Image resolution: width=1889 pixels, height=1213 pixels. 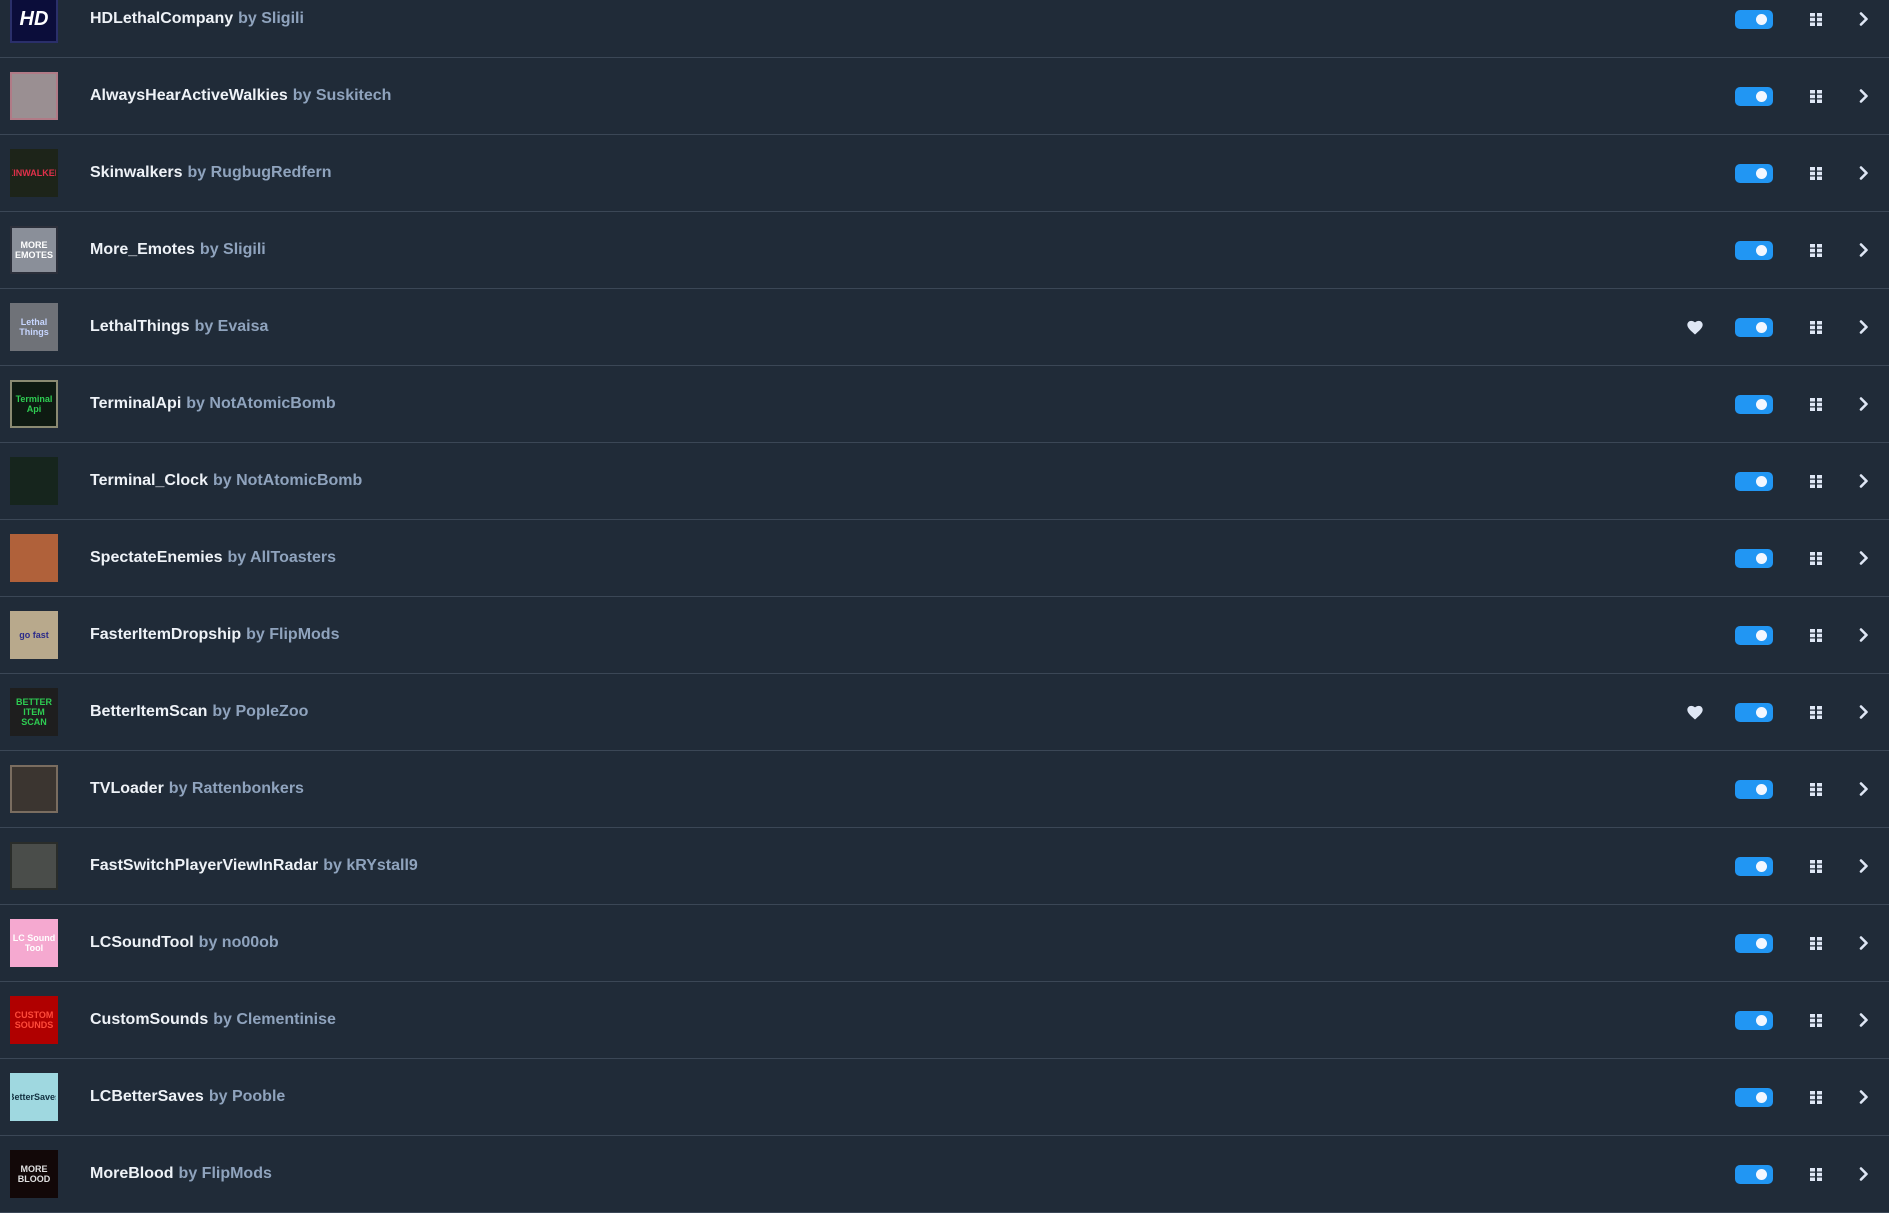 What do you see at coordinates (944, 1174) in the screenshot?
I see `mod-row: MORE BLOOD MoreBlood by FlipMods` at bounding box center [944, 1174].